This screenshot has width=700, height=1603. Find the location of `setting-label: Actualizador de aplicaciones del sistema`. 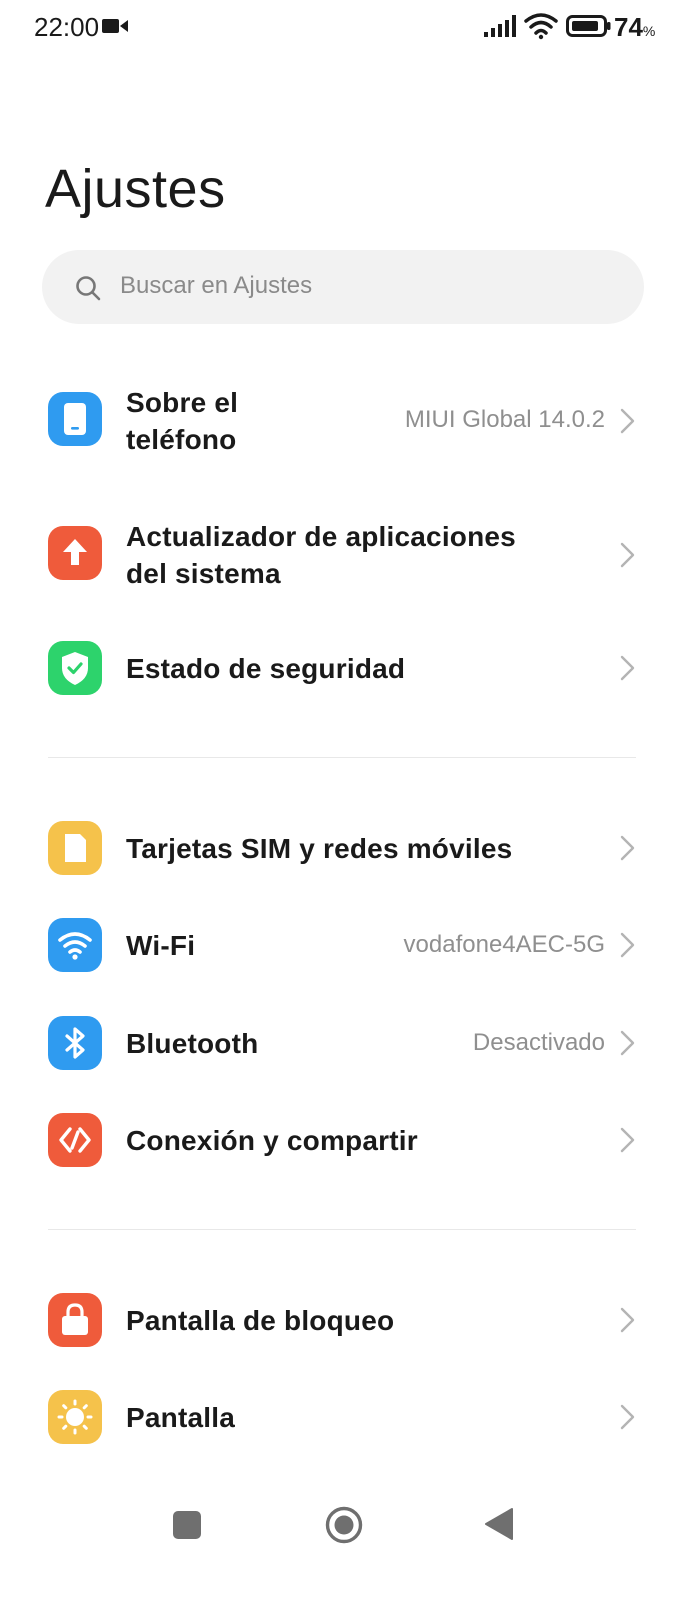

setting-label: Actualizador de aplicaciones del sistema is located at coordinates (321, 555).